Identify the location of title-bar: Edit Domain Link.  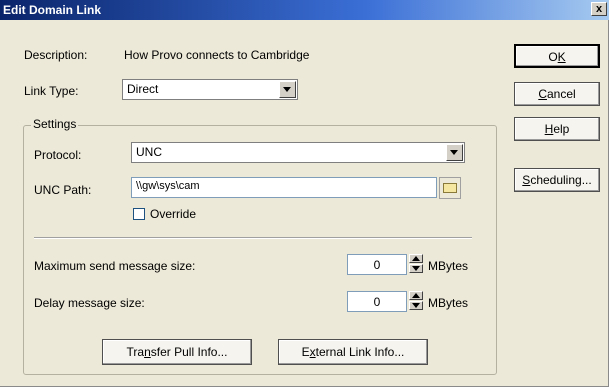
(304, 10).